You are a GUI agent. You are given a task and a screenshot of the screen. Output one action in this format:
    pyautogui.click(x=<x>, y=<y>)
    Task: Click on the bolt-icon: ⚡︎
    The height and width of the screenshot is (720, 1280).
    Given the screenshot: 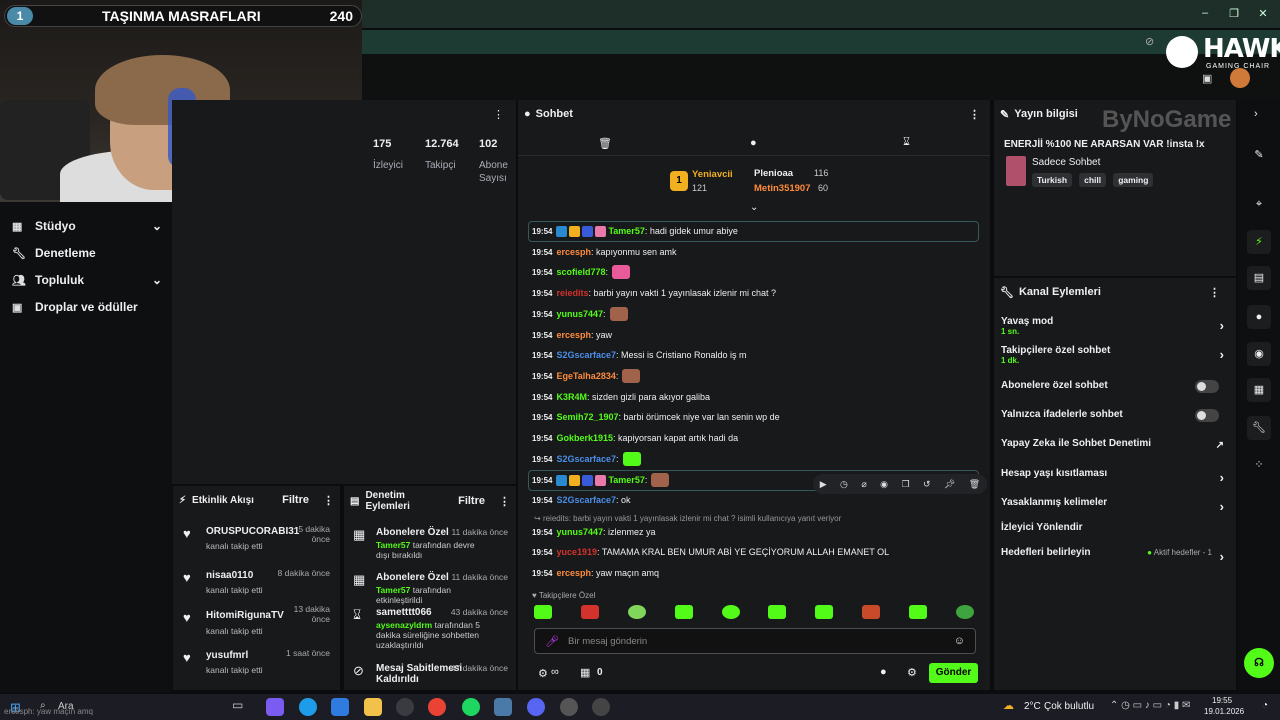 What is the action you would take?
    pyautogui.click(x=1259, y=242)
    